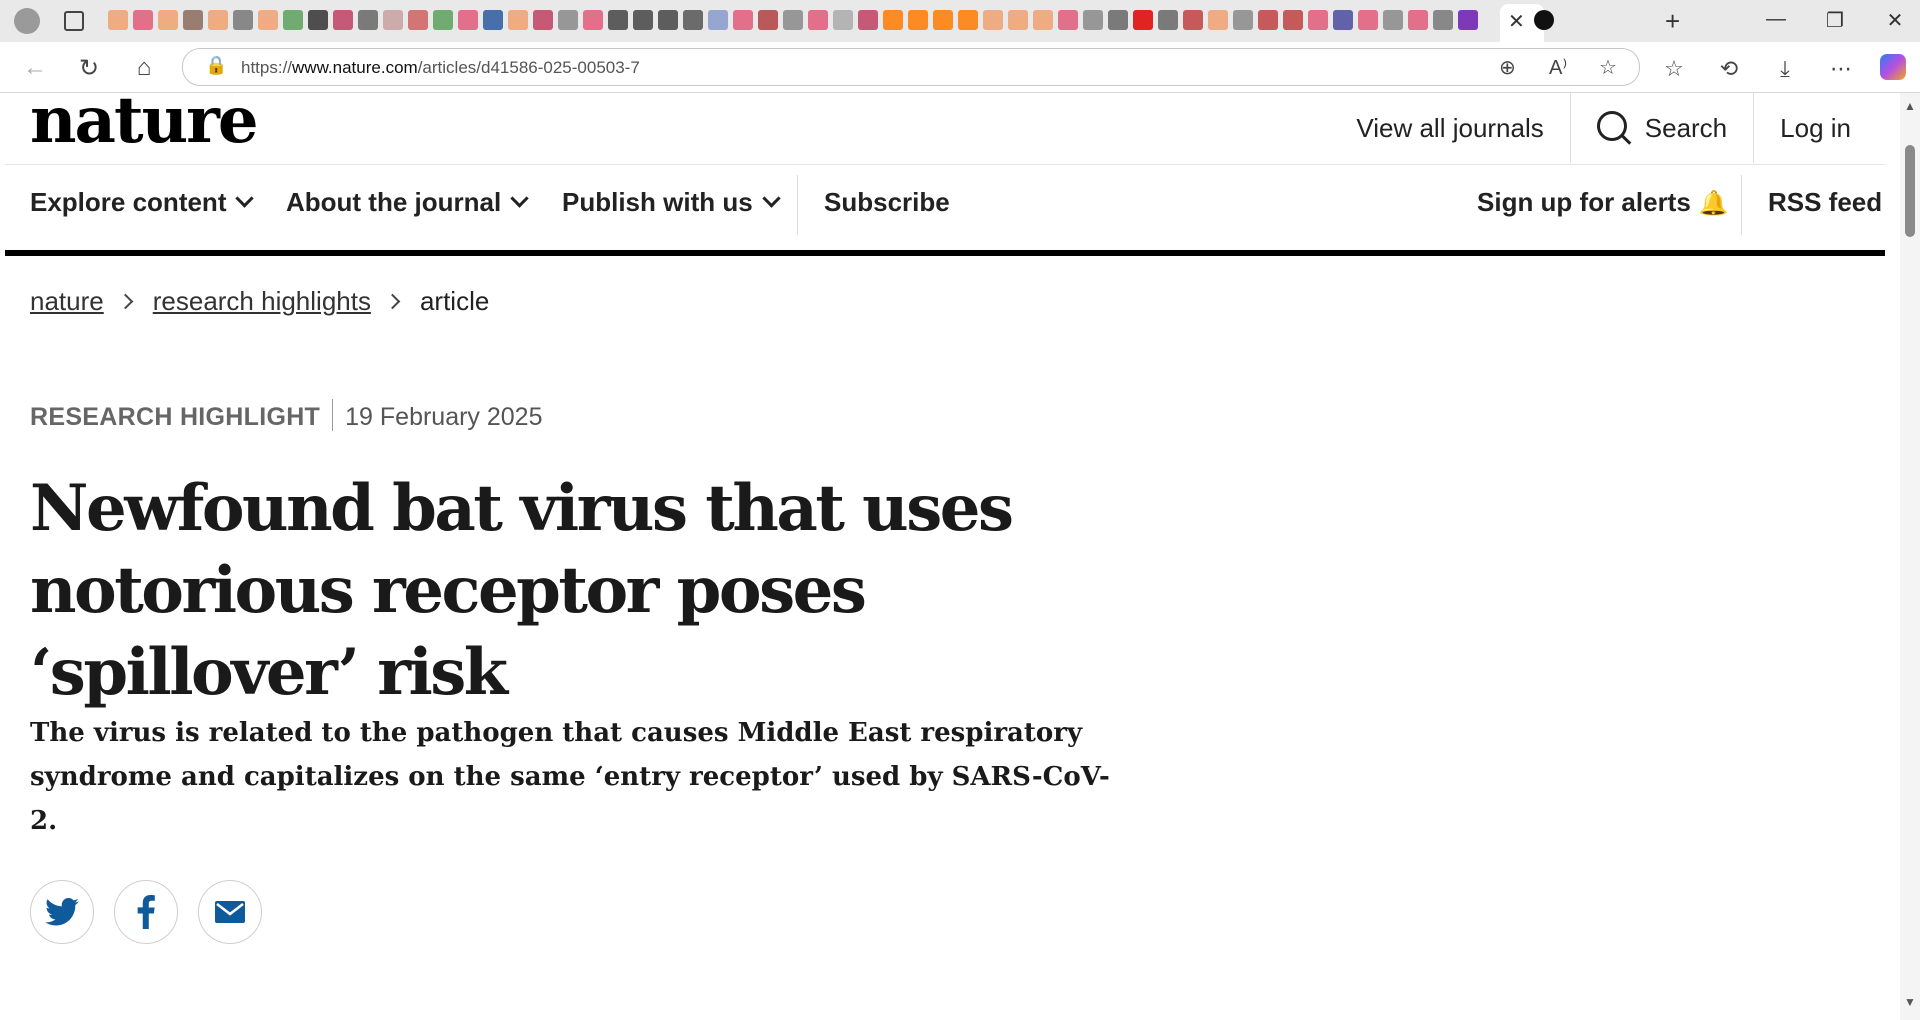 This screenshot has width=1920, height=1020. Describe the element at coordinates (230, 912) in the screenshot. I see `share-email-button` at that location.